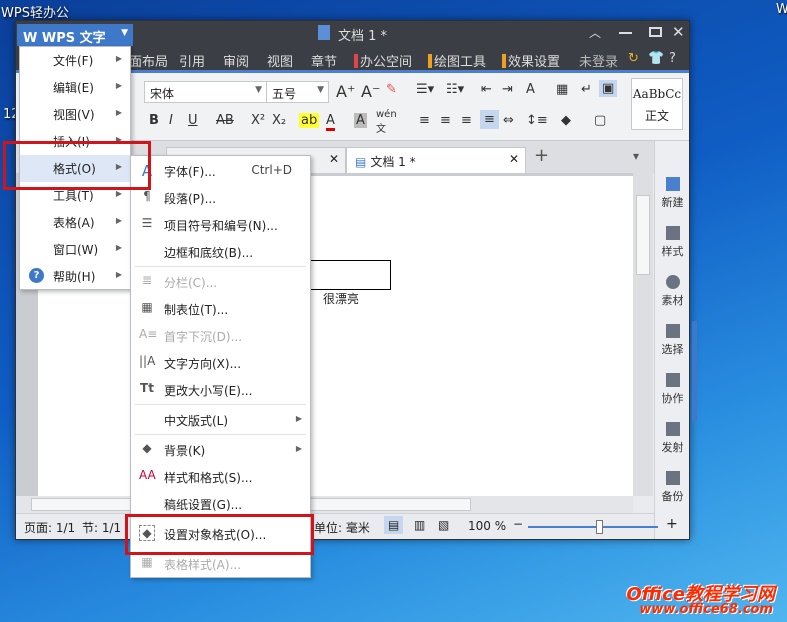 Image resolution: width=787 pixels, height=622 pixels. I want to click on borders-icon: ▢, so click(600, 120).